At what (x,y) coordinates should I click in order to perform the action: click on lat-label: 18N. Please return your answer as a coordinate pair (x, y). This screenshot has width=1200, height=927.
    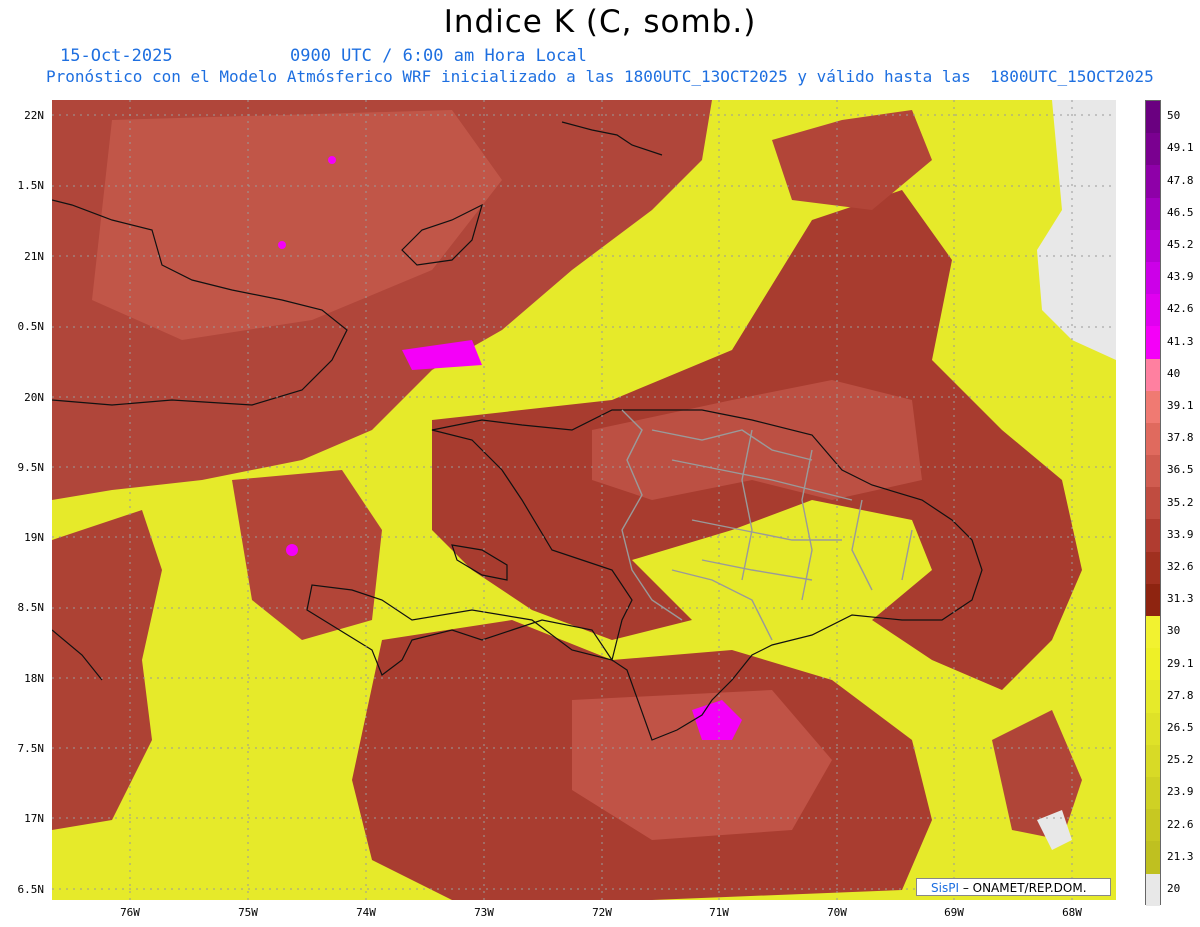
    Looking at the image, I should click on (34, 678).